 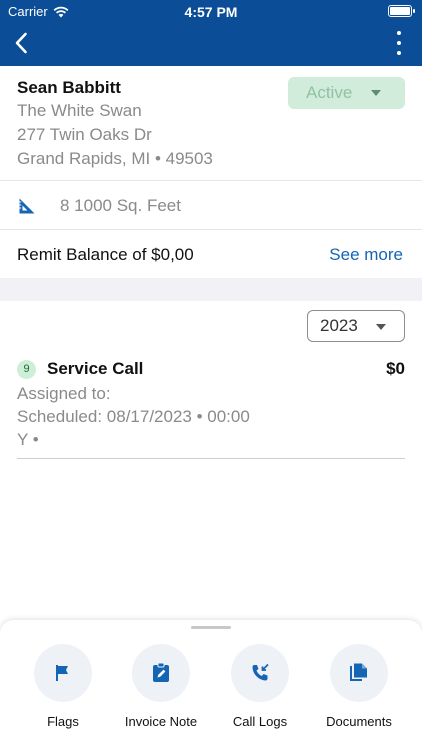 I want to click on job-scheduled: Scheduled: 08/17/2023 • 00:00, so click(x=133, y=416).